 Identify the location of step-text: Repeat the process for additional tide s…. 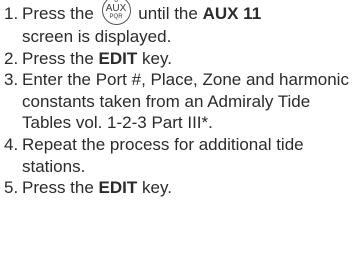
(163, 155).